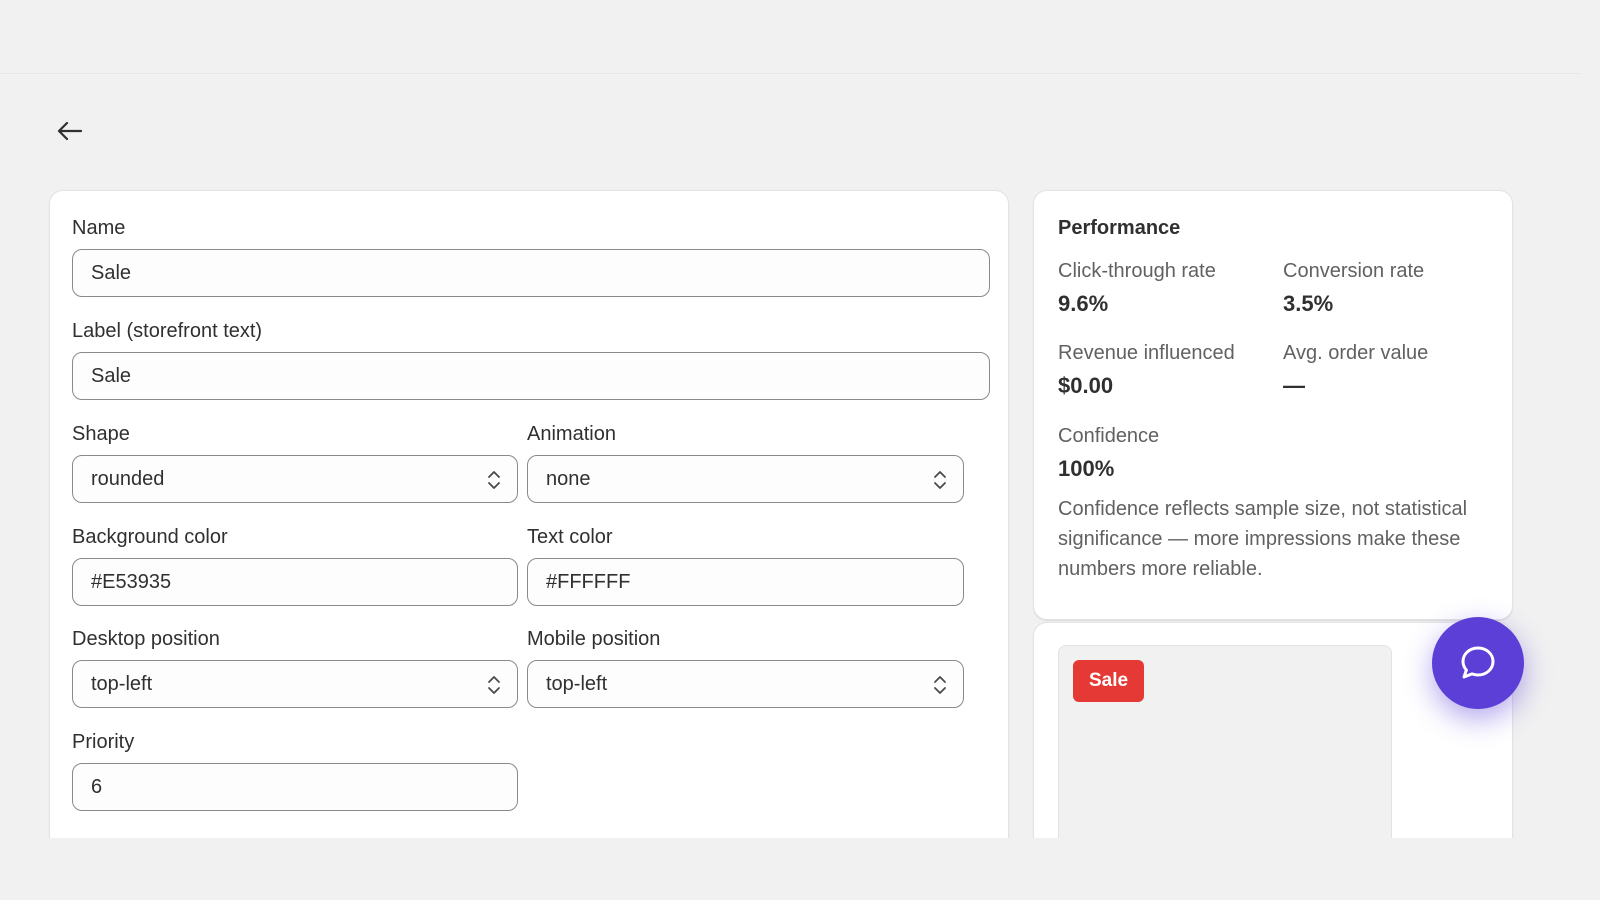  Describe the element at coordinates (577, 683) in the screenshot. I see `mobile-position-value: top-left` at that location.